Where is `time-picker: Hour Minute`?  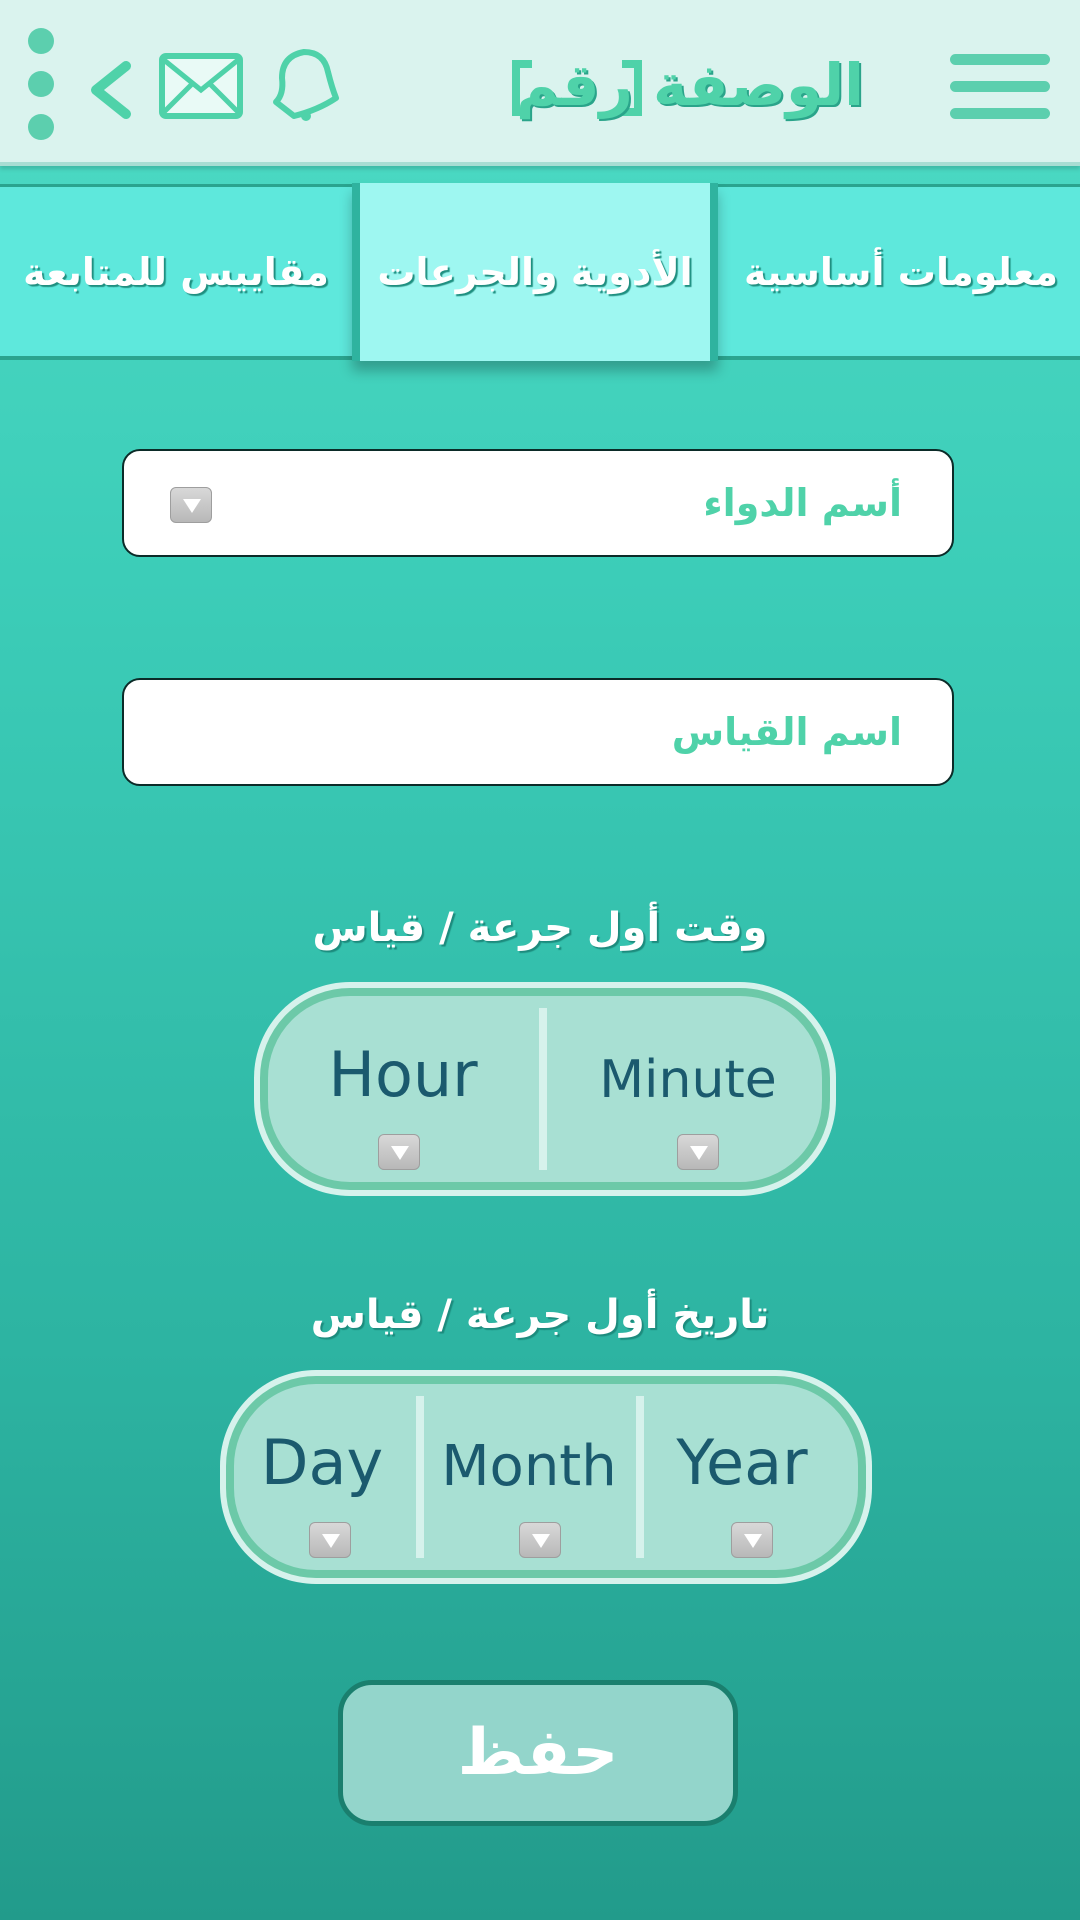 time-picker: Hour Minute is located at coordinates (545, 1089).